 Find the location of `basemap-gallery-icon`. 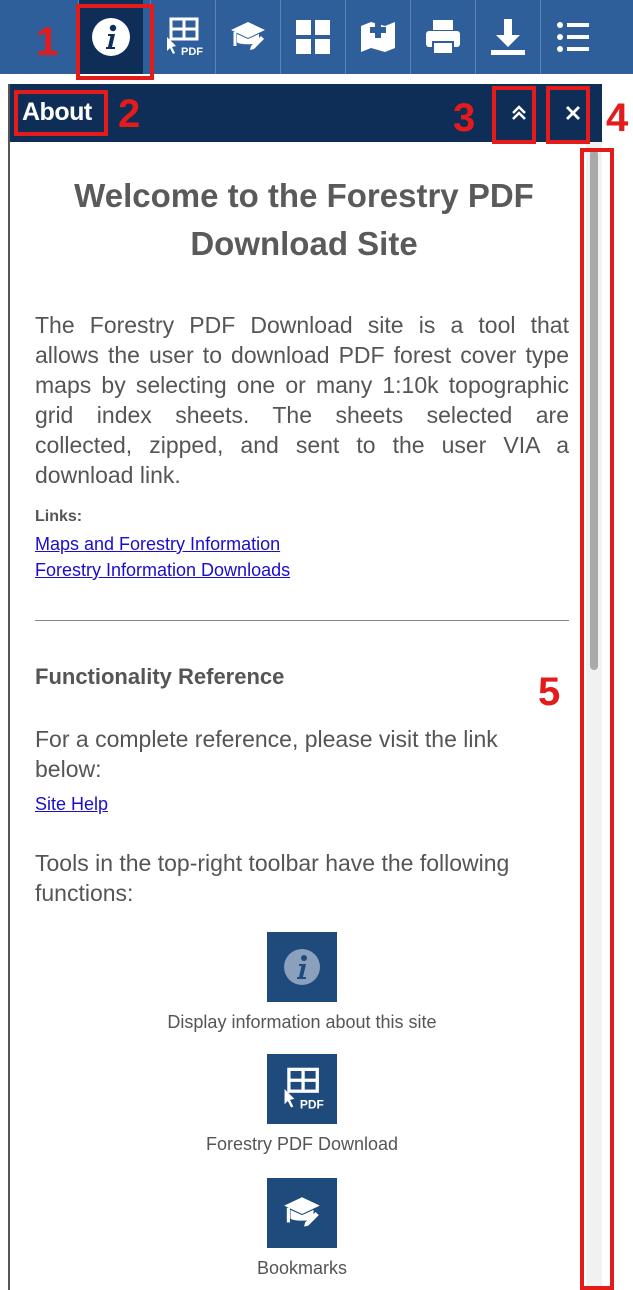

basemap-gallery-icon is located at coordinates (313, 37).